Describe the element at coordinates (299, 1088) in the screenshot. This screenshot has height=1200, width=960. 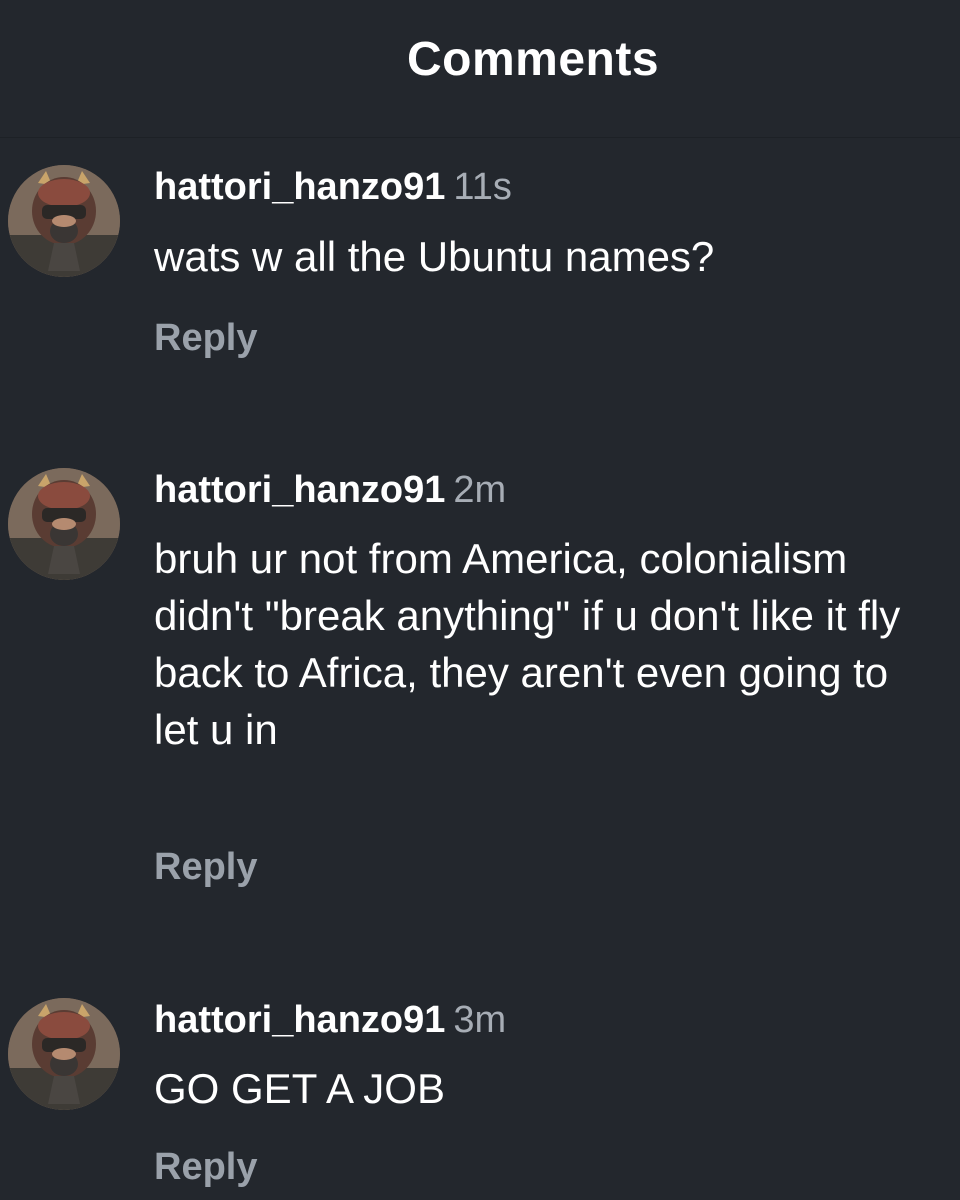
I see `comment-text: GO GET A JOB` at that location.